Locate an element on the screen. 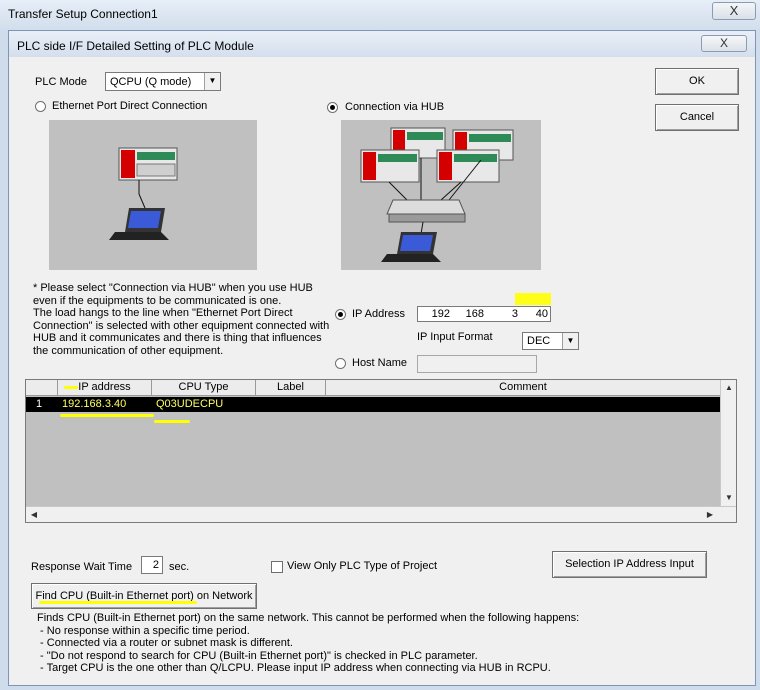  response-wait-time-input: 2 is located at coordinates (152, 565).